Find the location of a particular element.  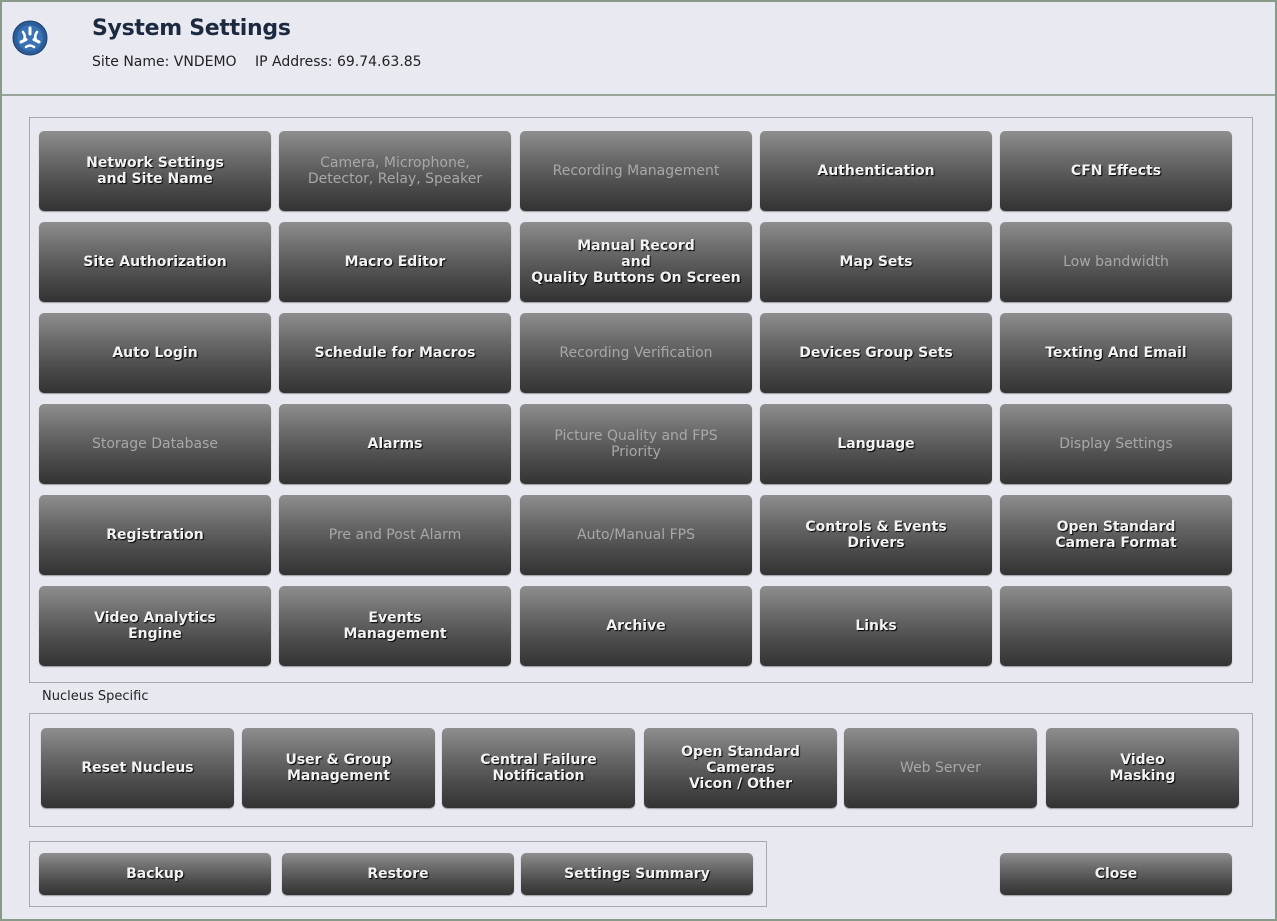

settings-summary-button: Settings Summary is located at coordinates (637, 874).